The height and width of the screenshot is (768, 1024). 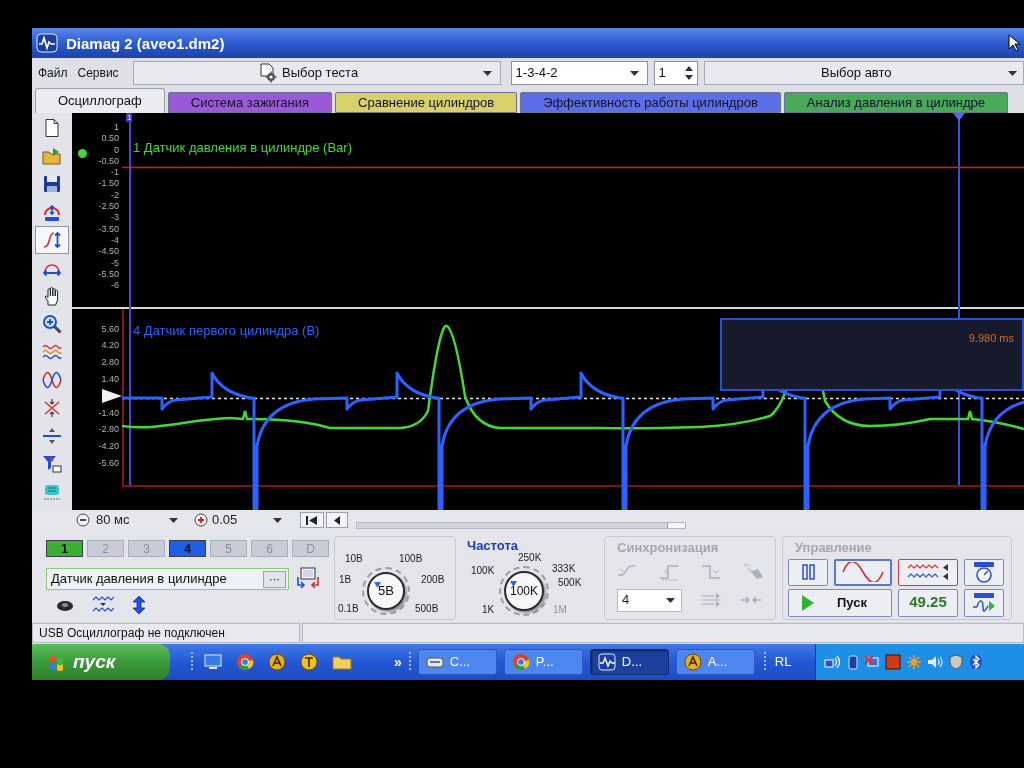 What do you see at coordinates (488, 610) in the screenshot?
I see `scale-label: 1K` at bounding box center [488, 610].